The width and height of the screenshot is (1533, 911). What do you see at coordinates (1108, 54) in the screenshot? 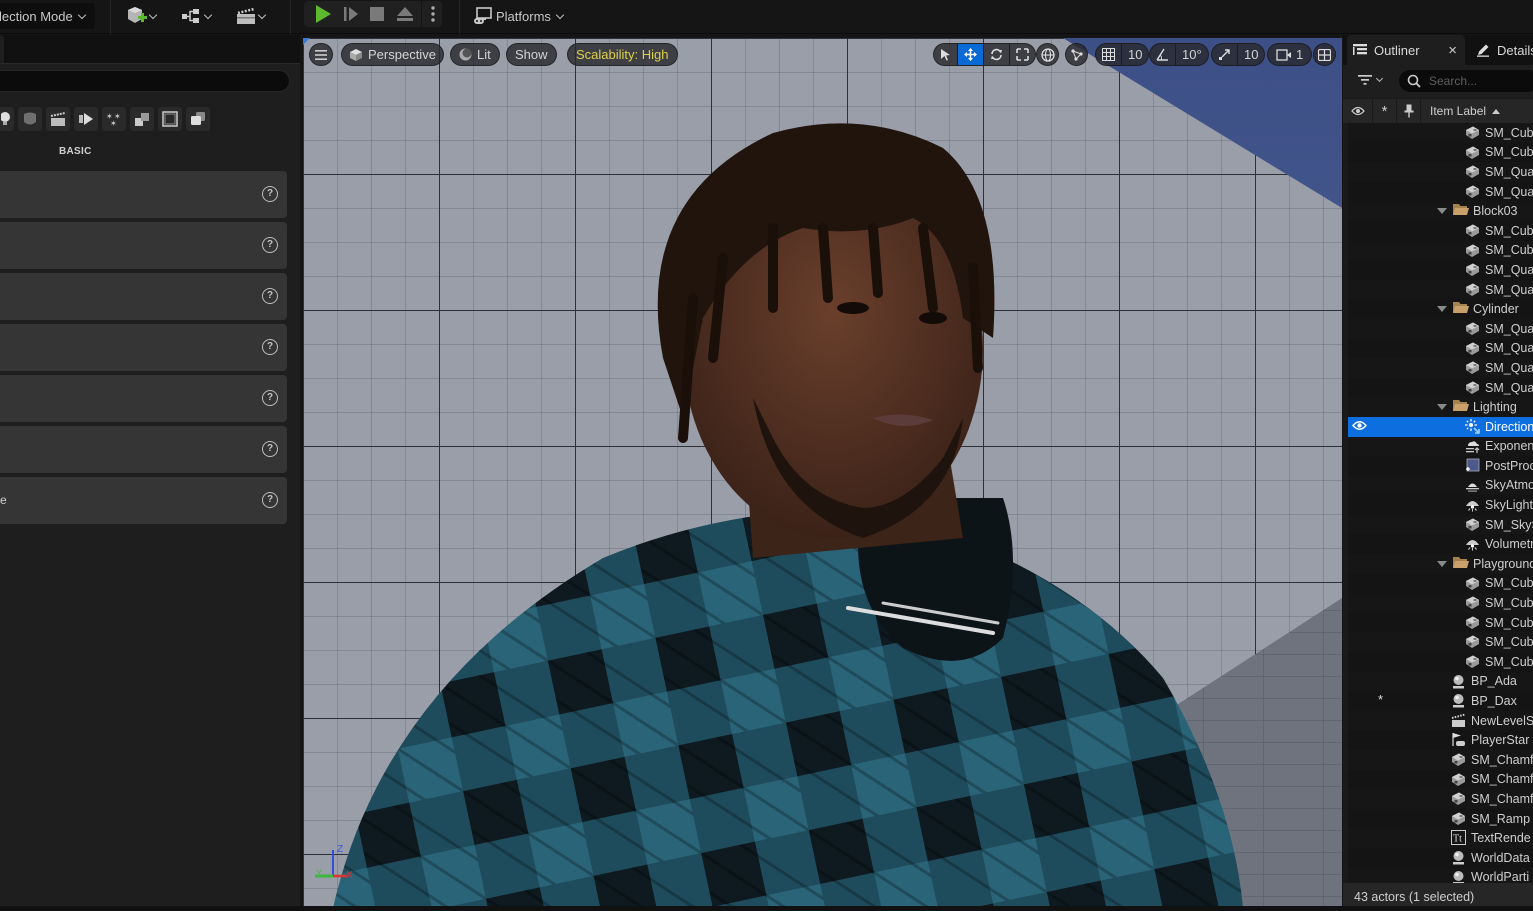
I see `grid-snap-toggle` at bounding box center [1108, 54].